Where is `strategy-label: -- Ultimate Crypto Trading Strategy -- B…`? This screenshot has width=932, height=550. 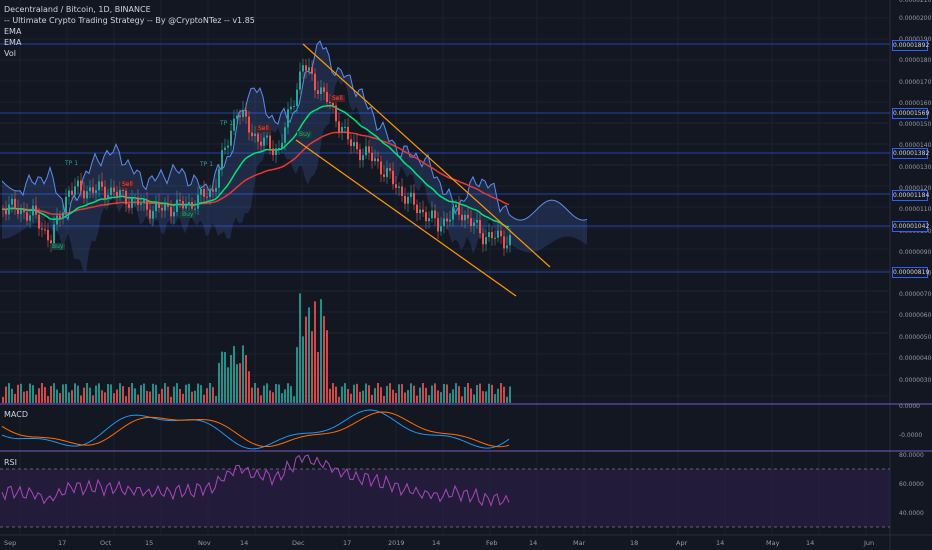 strategy-label: -- Ultimate Crypto Trading Strategy -- B… is located at coordinates (129, 20).